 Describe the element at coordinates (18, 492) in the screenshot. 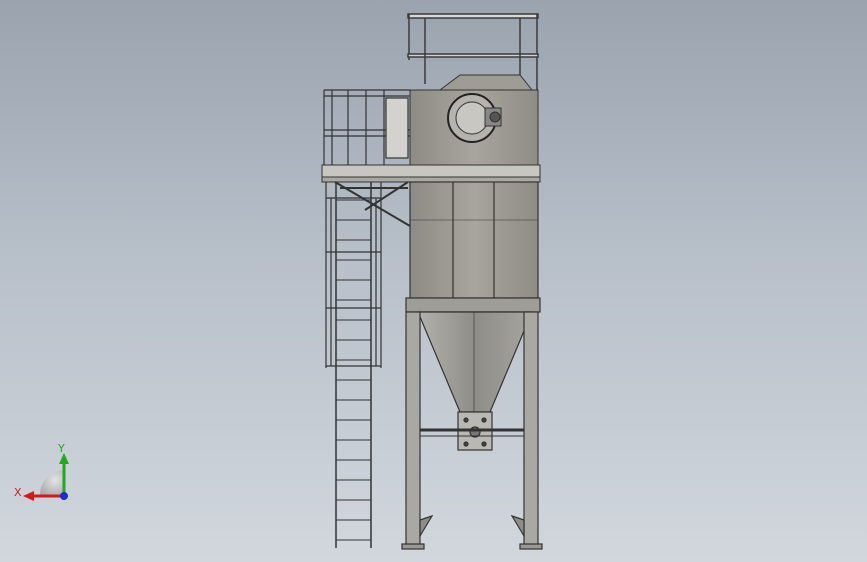

I see `x-axis-label: X` at that location.